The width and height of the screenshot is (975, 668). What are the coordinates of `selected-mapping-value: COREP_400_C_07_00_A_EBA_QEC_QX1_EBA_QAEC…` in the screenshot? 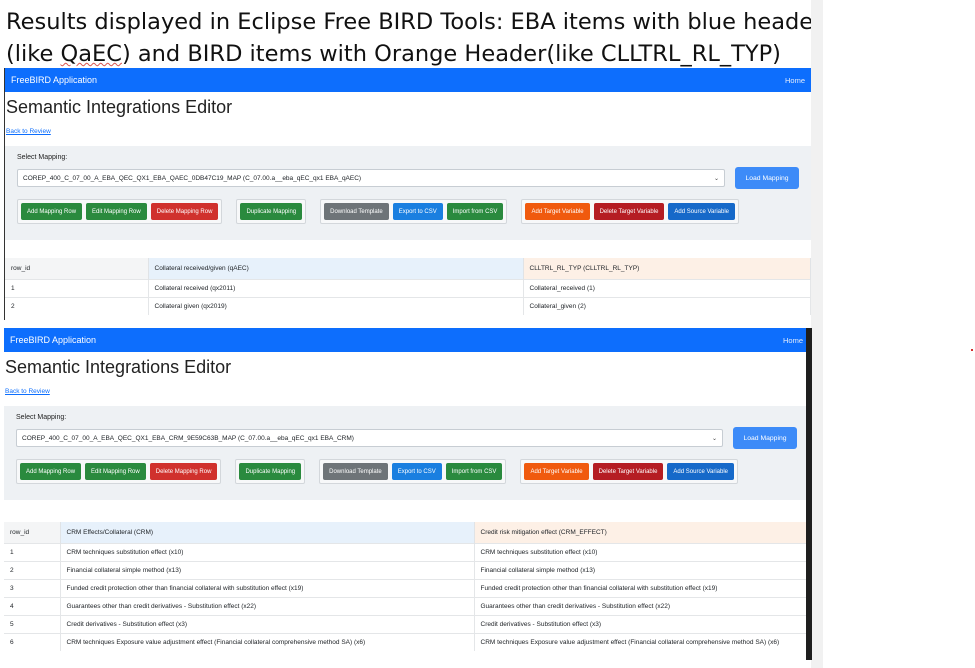 It's located at (192, 178).